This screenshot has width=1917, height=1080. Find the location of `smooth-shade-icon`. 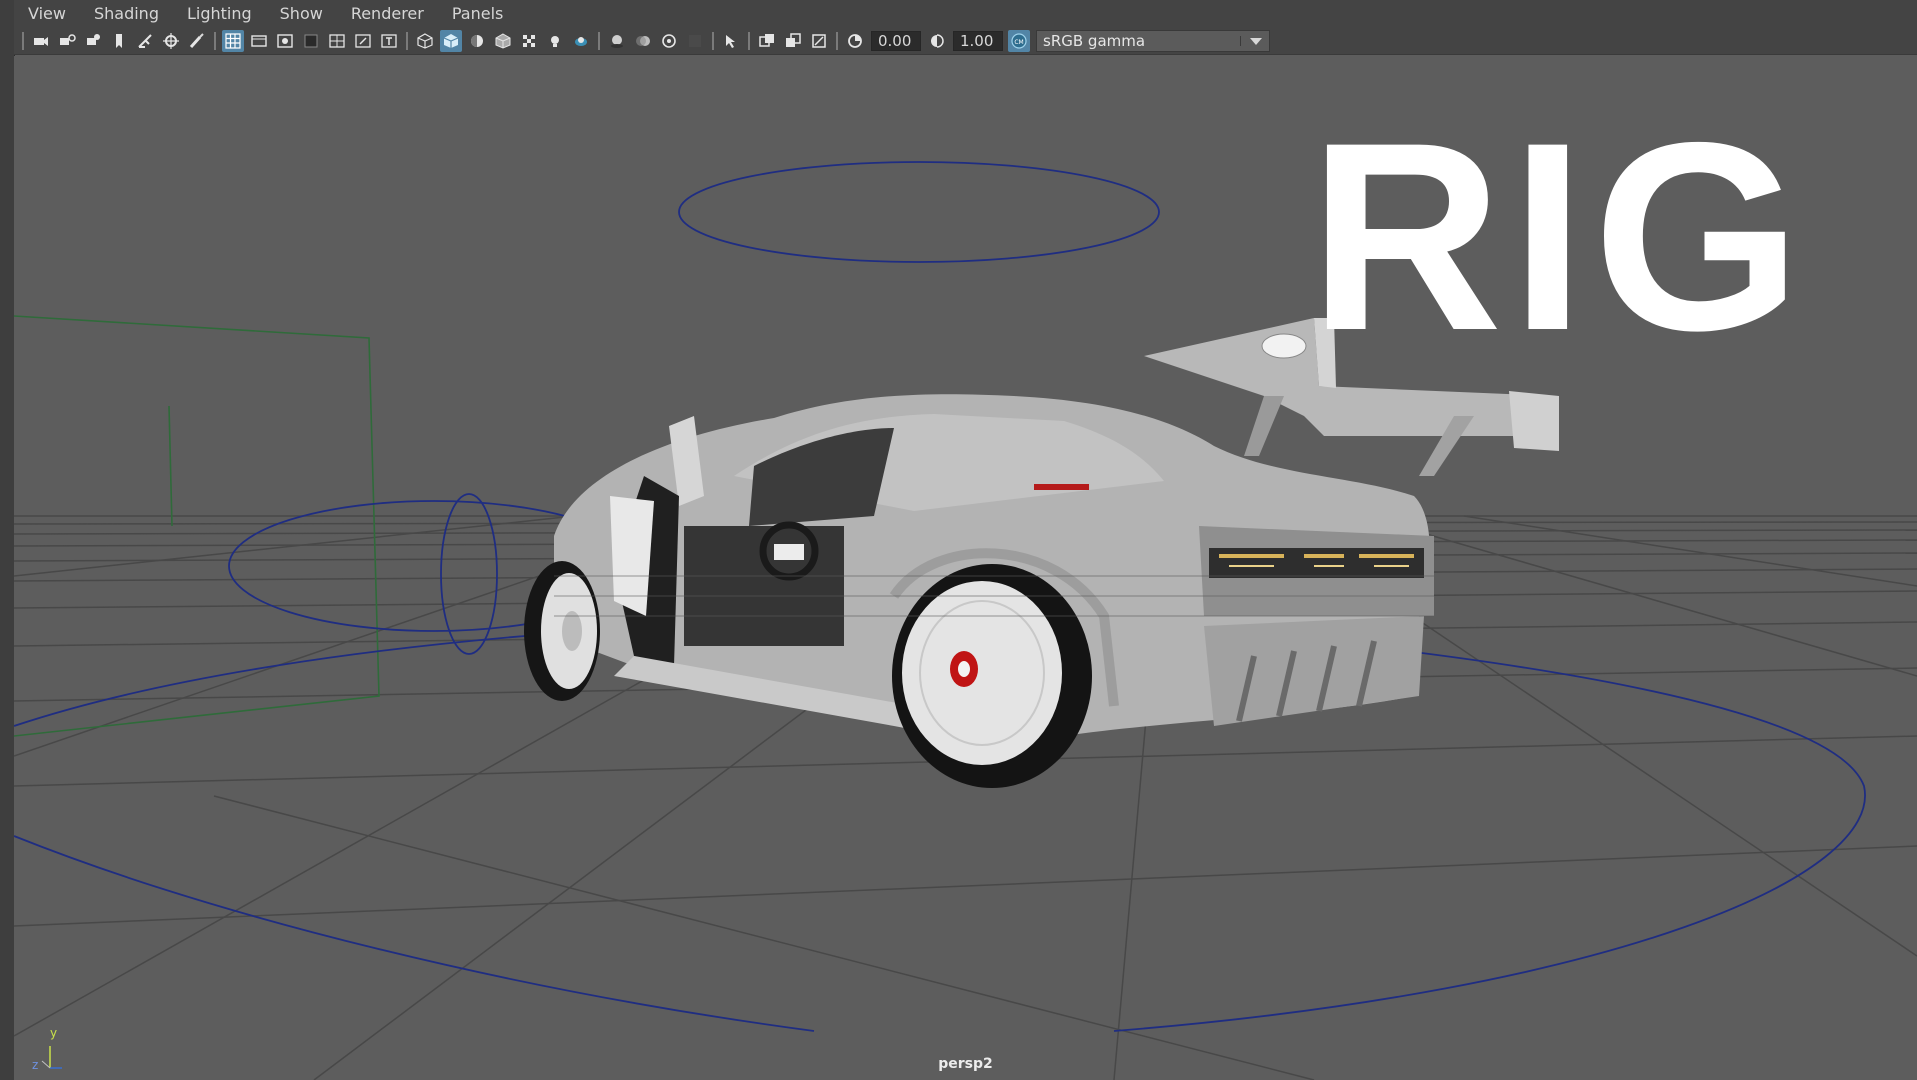

smooth-shade-icon is located at coordinates (451, 41).